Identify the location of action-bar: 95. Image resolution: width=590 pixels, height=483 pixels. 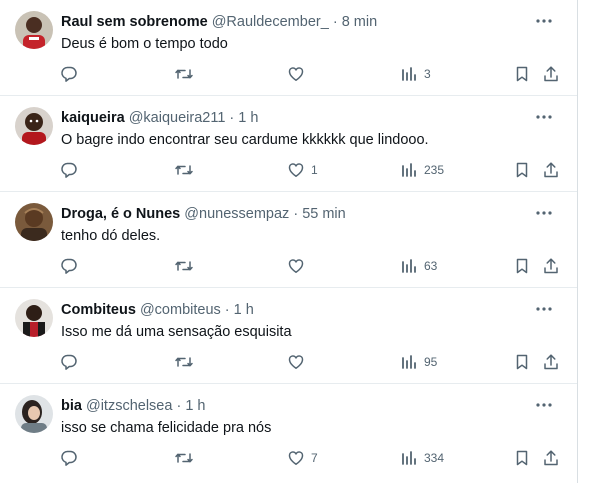
(289, 363).